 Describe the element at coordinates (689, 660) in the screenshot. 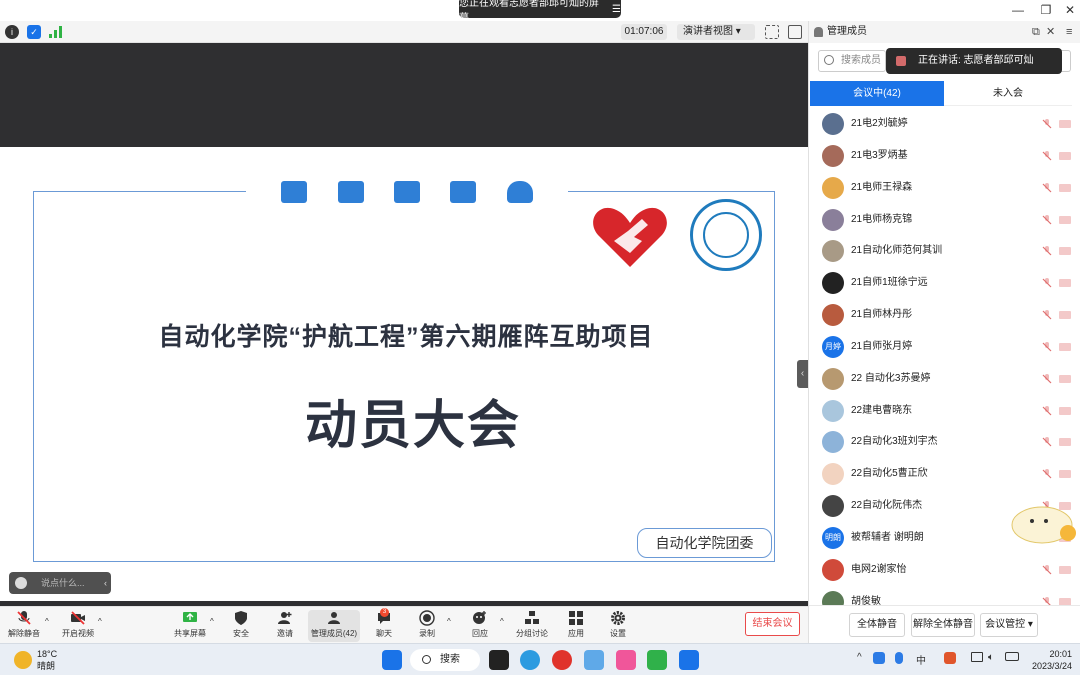

I see `tencent-meeting-icon` at that location.